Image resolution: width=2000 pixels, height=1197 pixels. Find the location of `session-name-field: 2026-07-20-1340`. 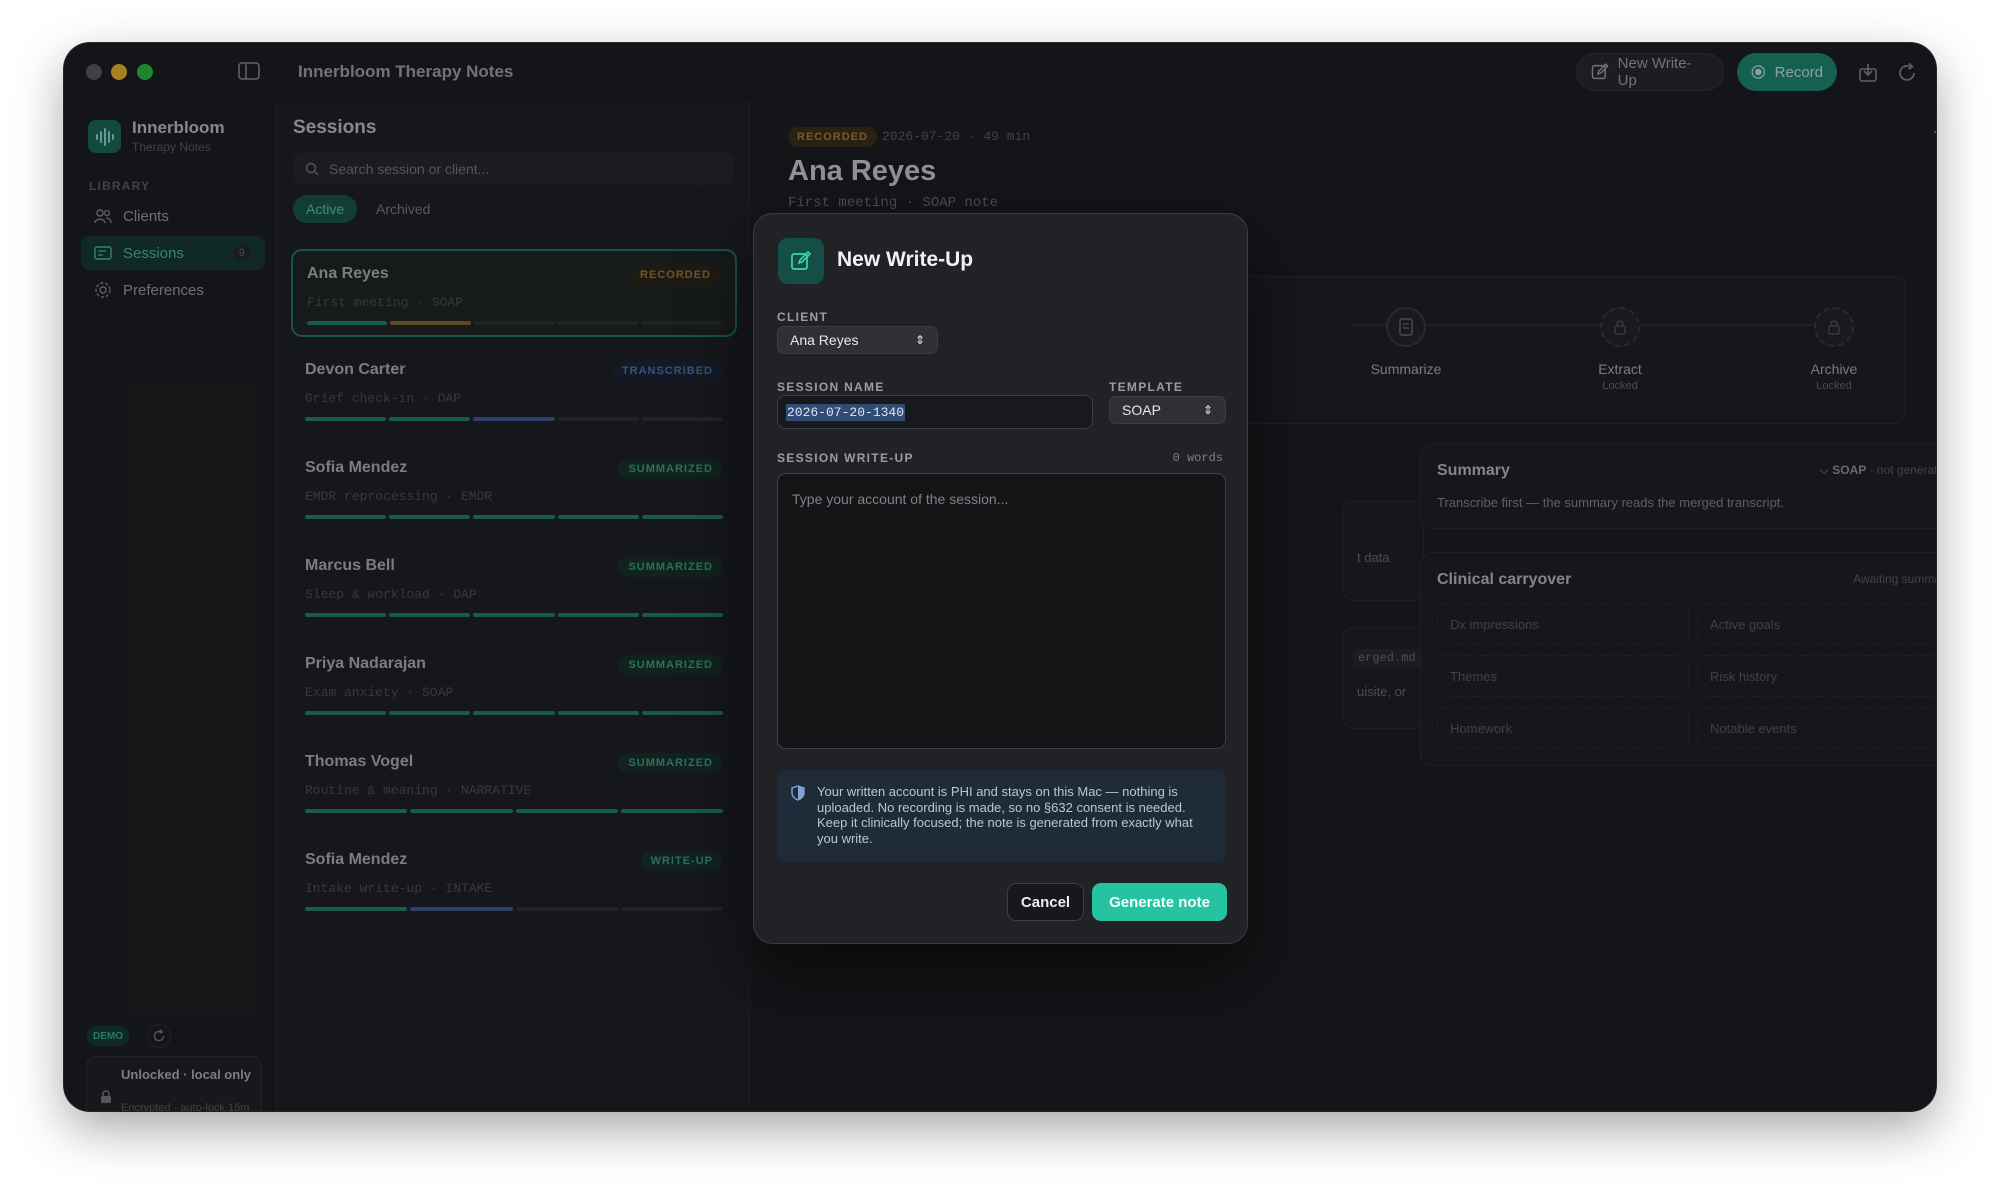

session-name-field: 2026-07-20-1340 is located at coordinates (935, 412).